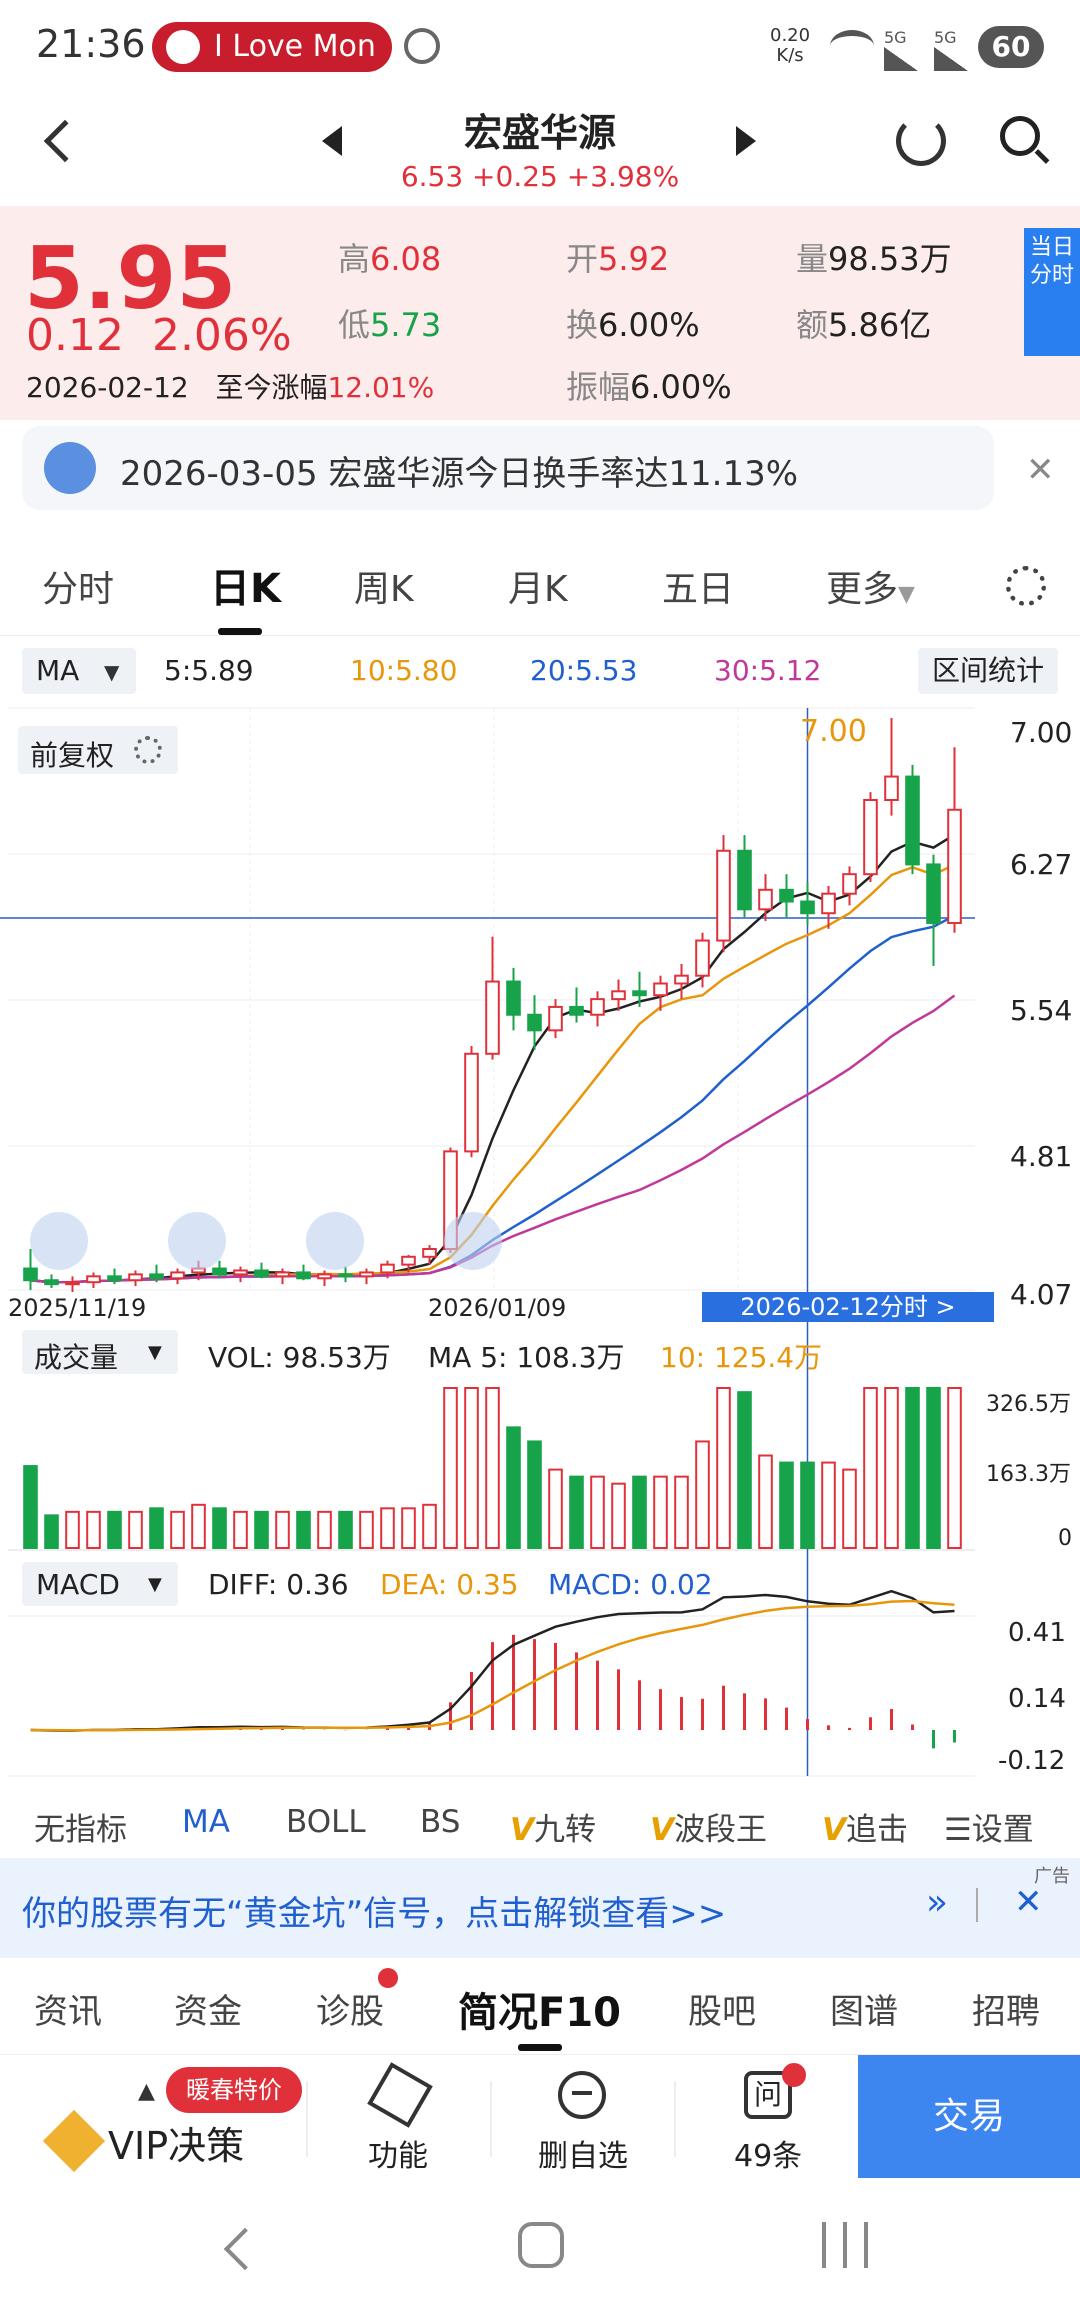  Describe the element at coordinates (76, 1357) in the screenshot. I see `volume-selector-label: 成交量` at that location.